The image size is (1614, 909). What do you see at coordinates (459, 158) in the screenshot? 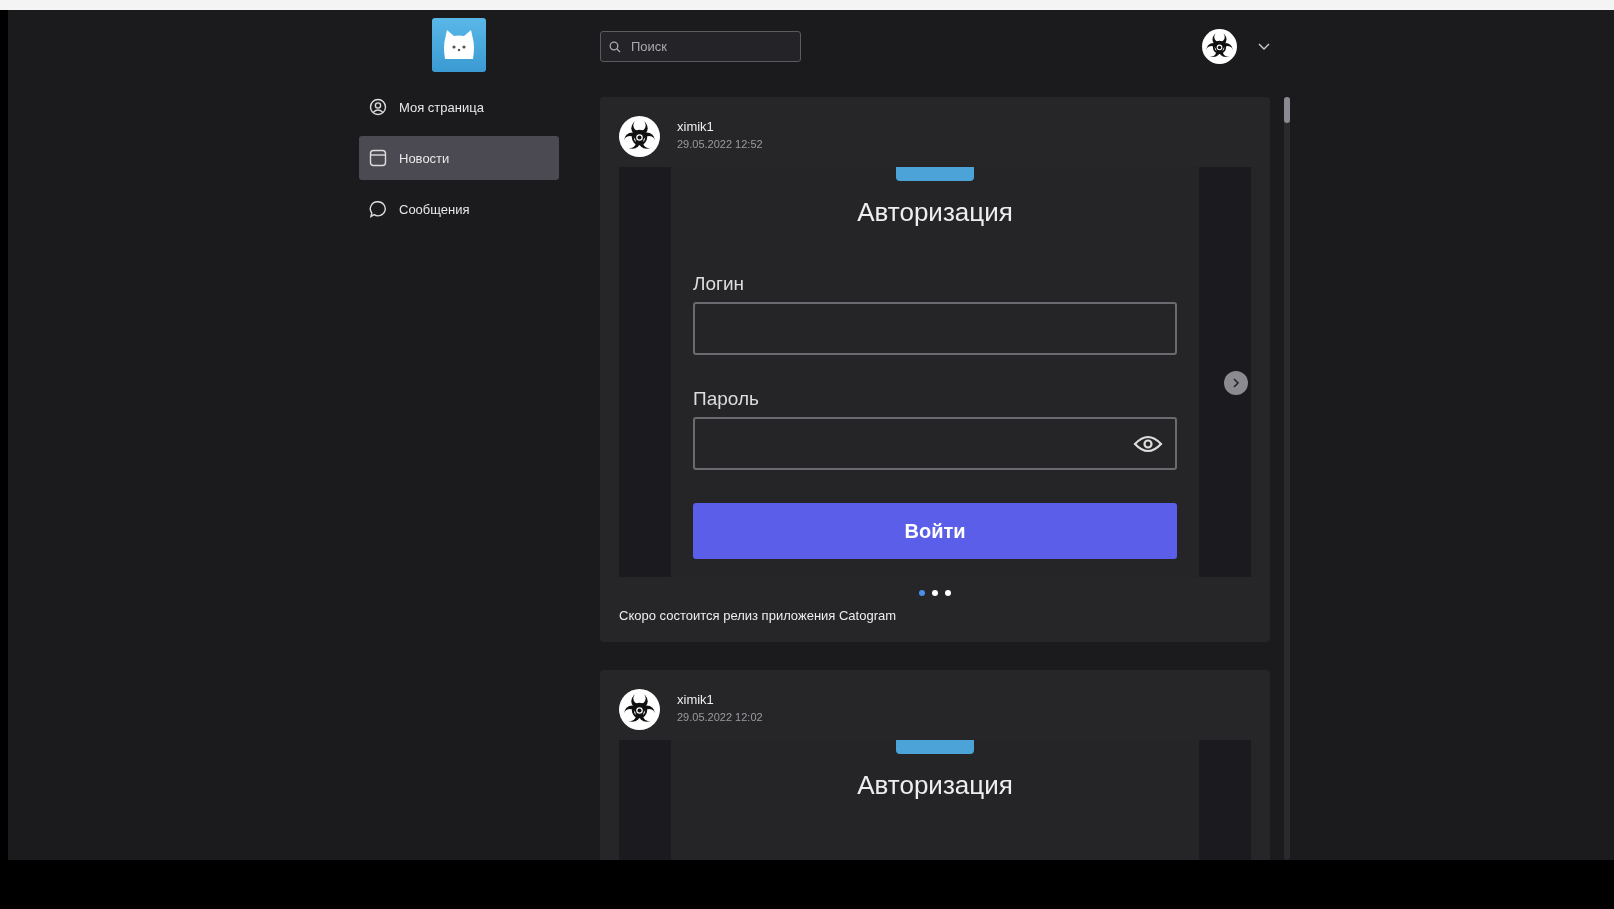
I see `sidebar-item: Новости` at bounding box center [459, 158].